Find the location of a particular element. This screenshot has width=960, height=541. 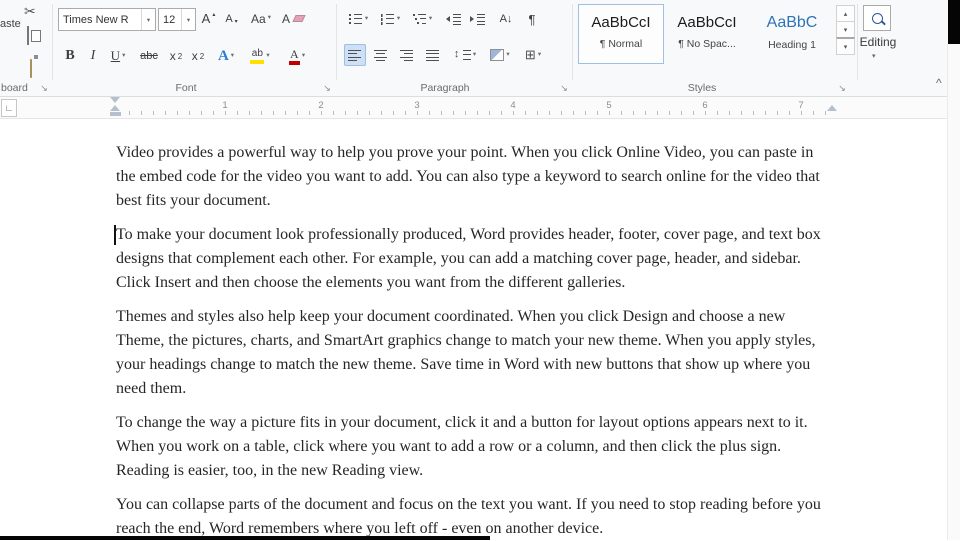

decrease-indent-icon is located at coordinates (453, 19).